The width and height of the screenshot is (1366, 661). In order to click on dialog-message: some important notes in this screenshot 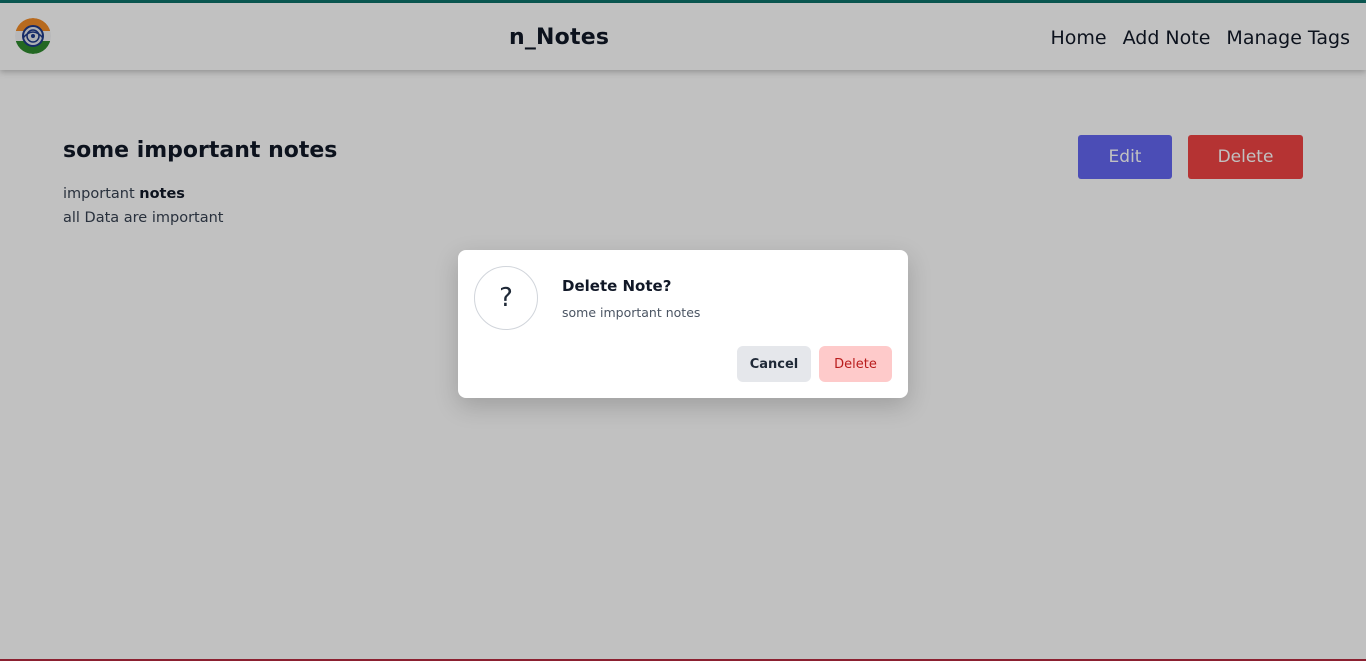, I will do `click(631, 312)`.